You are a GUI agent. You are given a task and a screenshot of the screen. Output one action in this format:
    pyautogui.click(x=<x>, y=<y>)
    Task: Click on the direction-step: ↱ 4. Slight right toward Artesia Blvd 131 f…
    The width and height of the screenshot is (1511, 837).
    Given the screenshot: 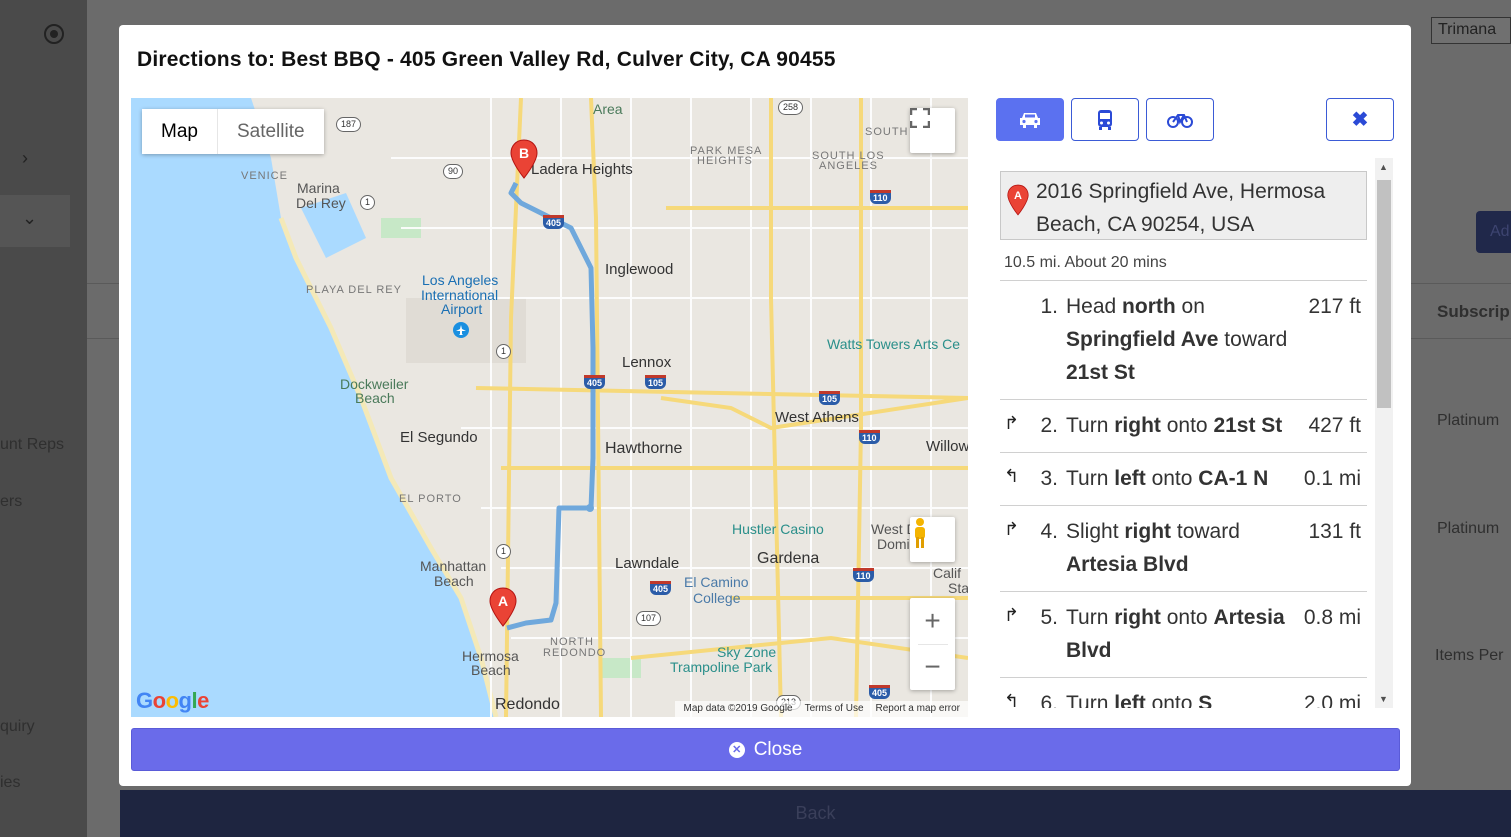 What is the action you would take?
    pyautogui.click(x=1183, y=548)
    